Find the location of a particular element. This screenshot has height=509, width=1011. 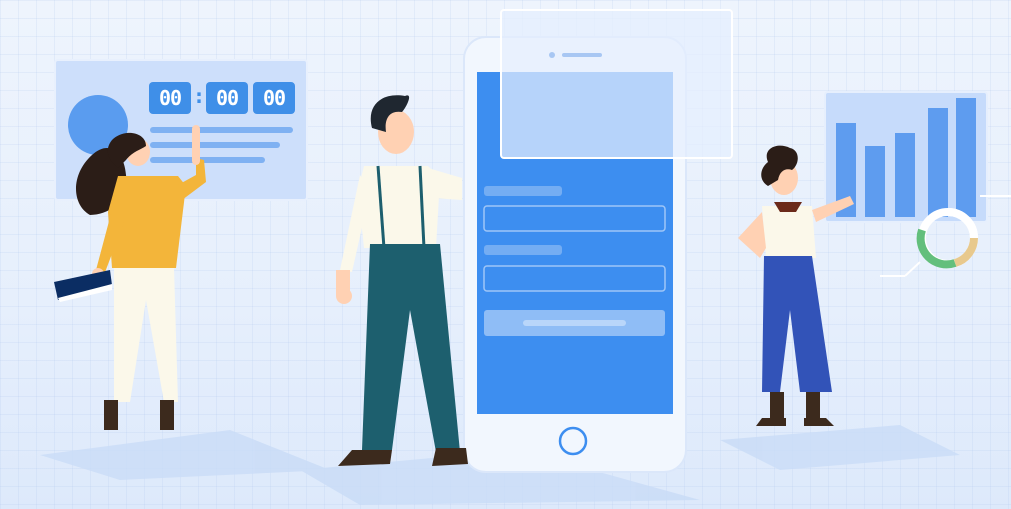

timer-hours-text: 00 is located at coordinates (170, 98).